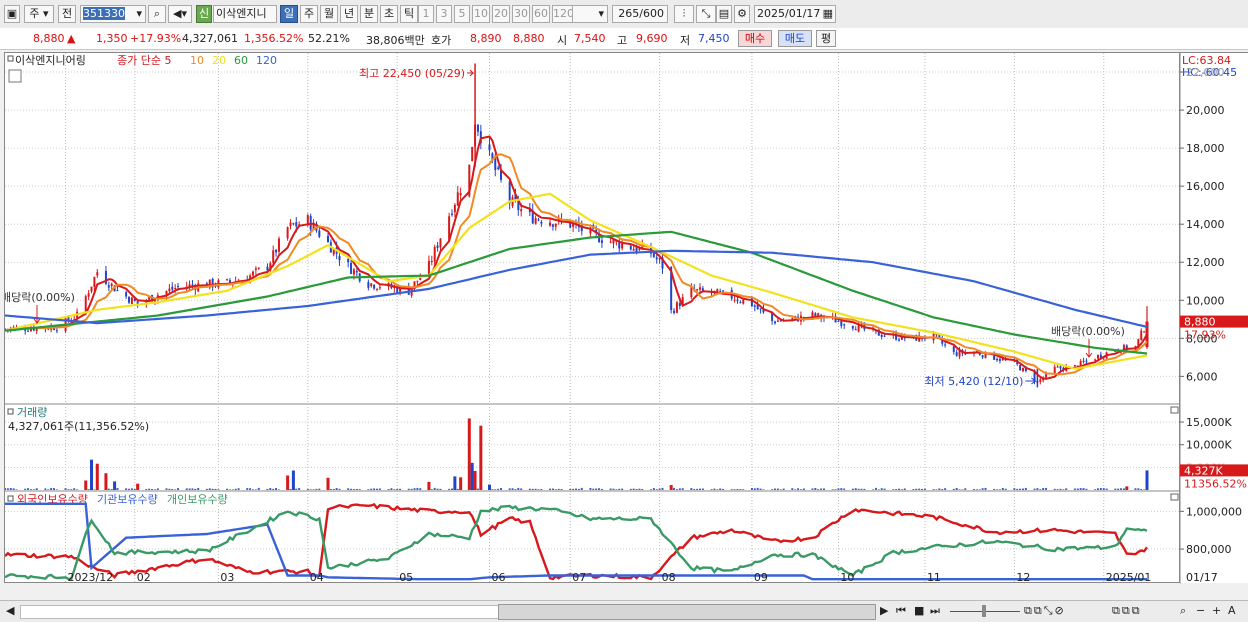 The width and height of the screenshot is (1248, 622). What do you see at coordinates (687, 612) in the screenshot?
I see `scroll-thumb` at bounding box center [687, 612].